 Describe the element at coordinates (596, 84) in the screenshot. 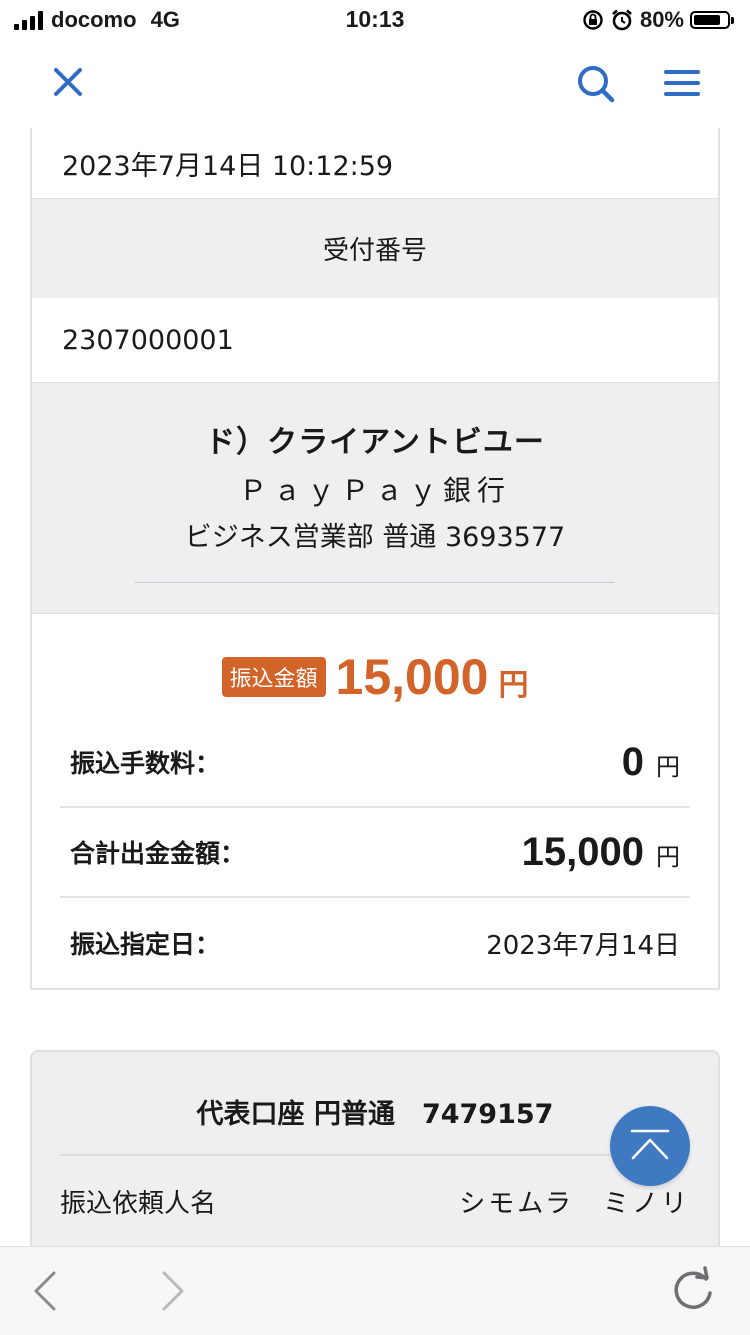

I see `search-icon` at that location.